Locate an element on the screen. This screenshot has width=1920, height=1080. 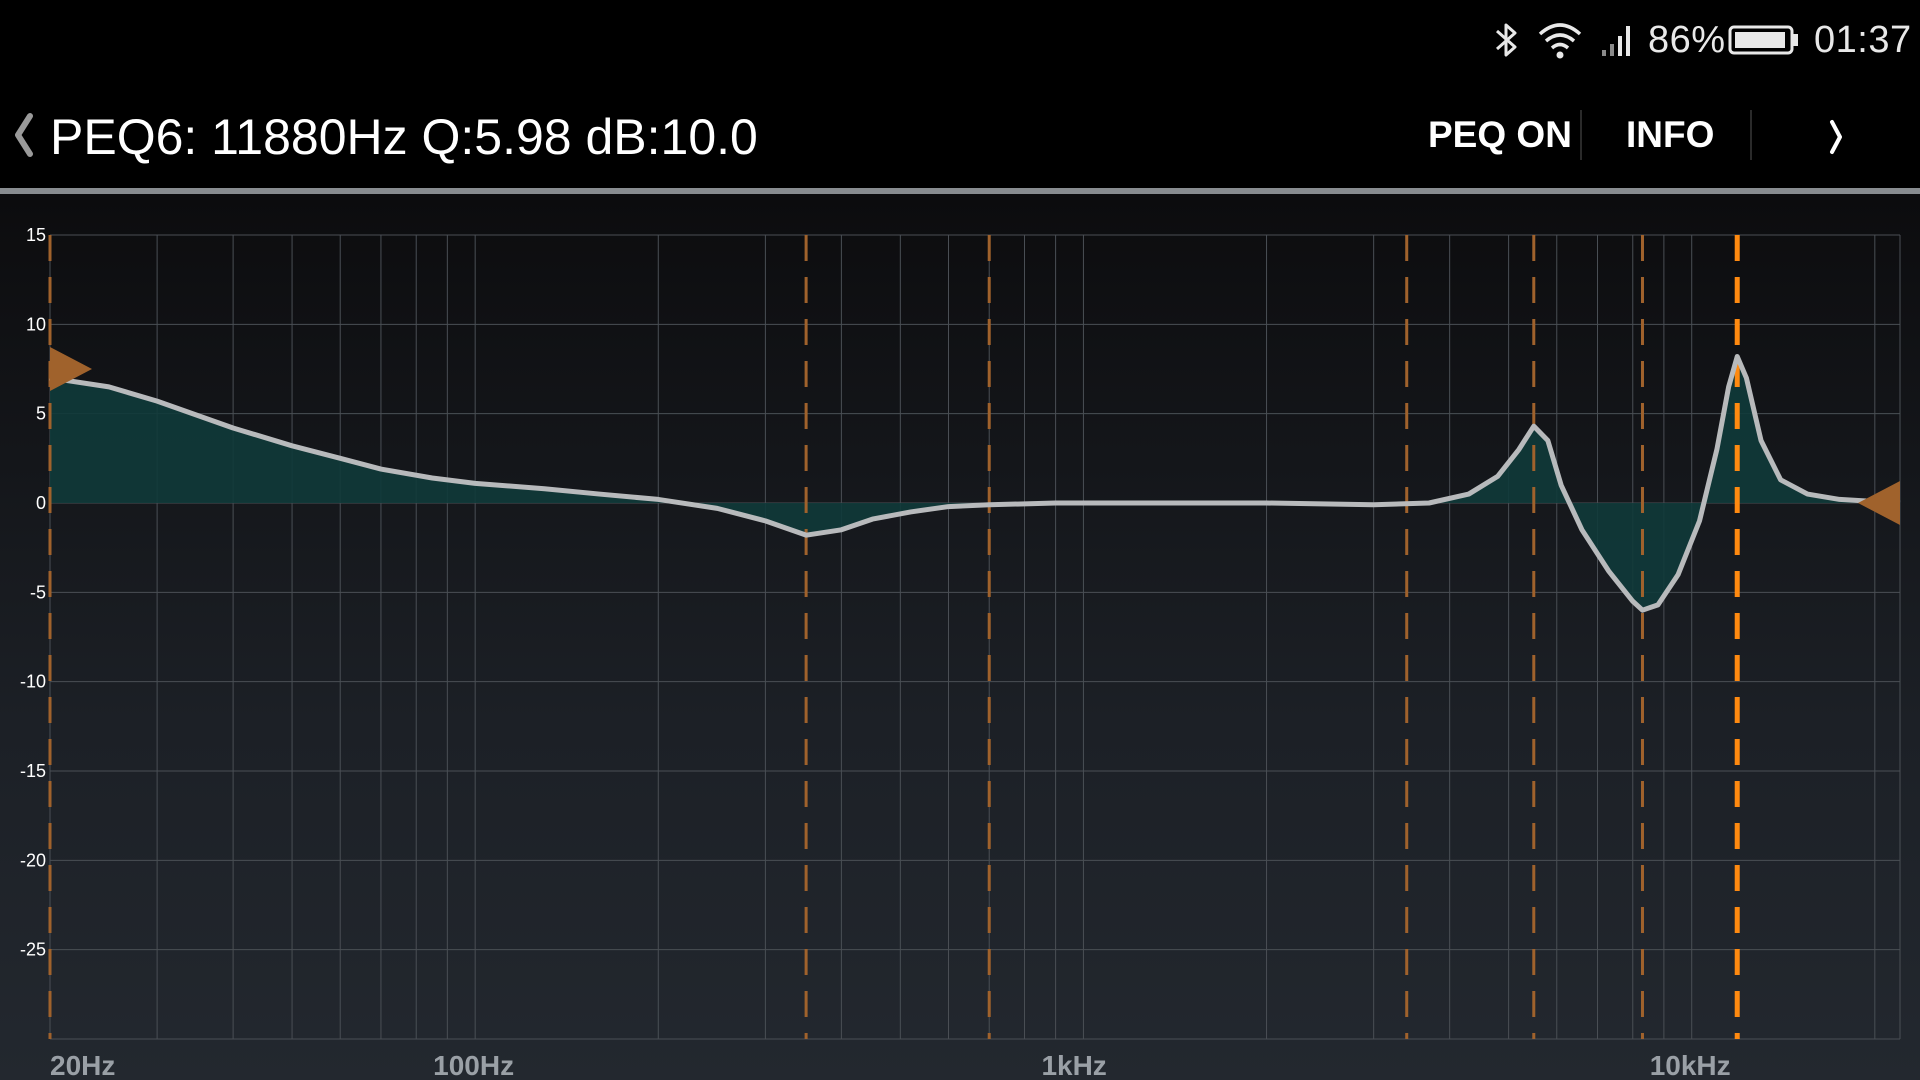
chevron-left-icon is located at coordinates (23, 135).